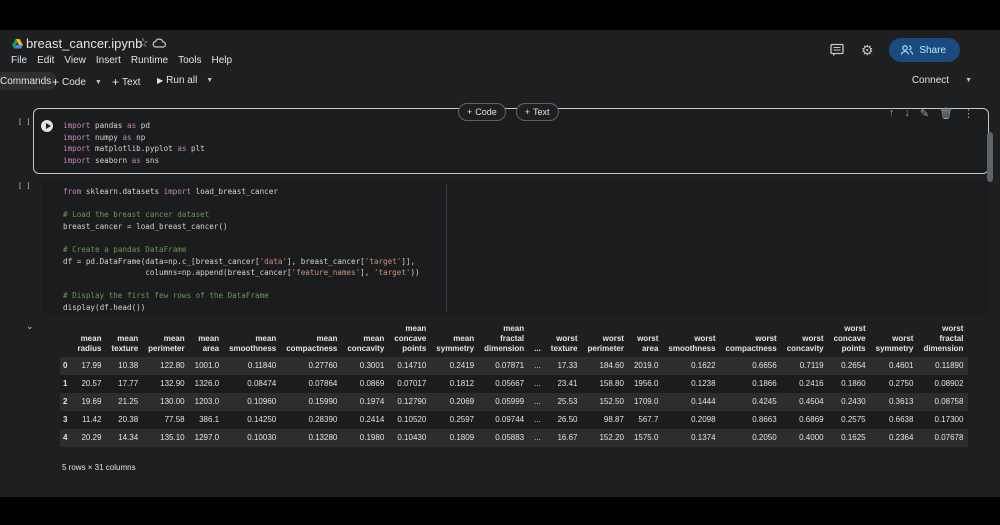  What do you see at coordinates (108, 60) in the screenshot?
I see `menu-insert: Insert` at bounding box center [108, 60].